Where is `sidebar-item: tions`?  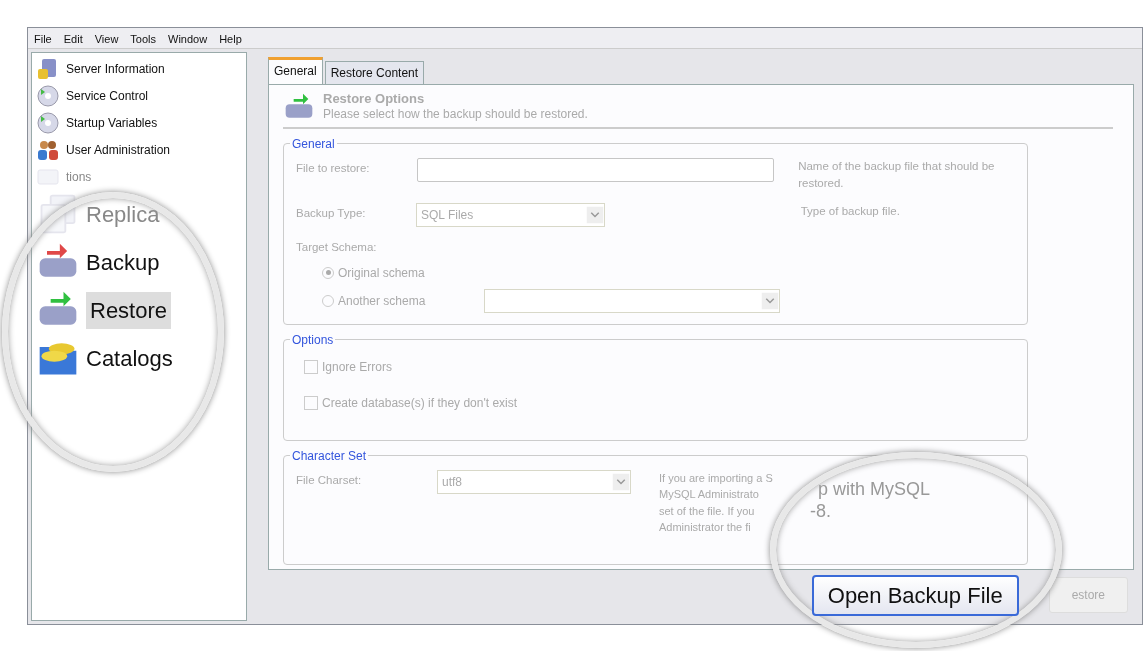
sidebar-item: tions is located at coordinates (79, 176).